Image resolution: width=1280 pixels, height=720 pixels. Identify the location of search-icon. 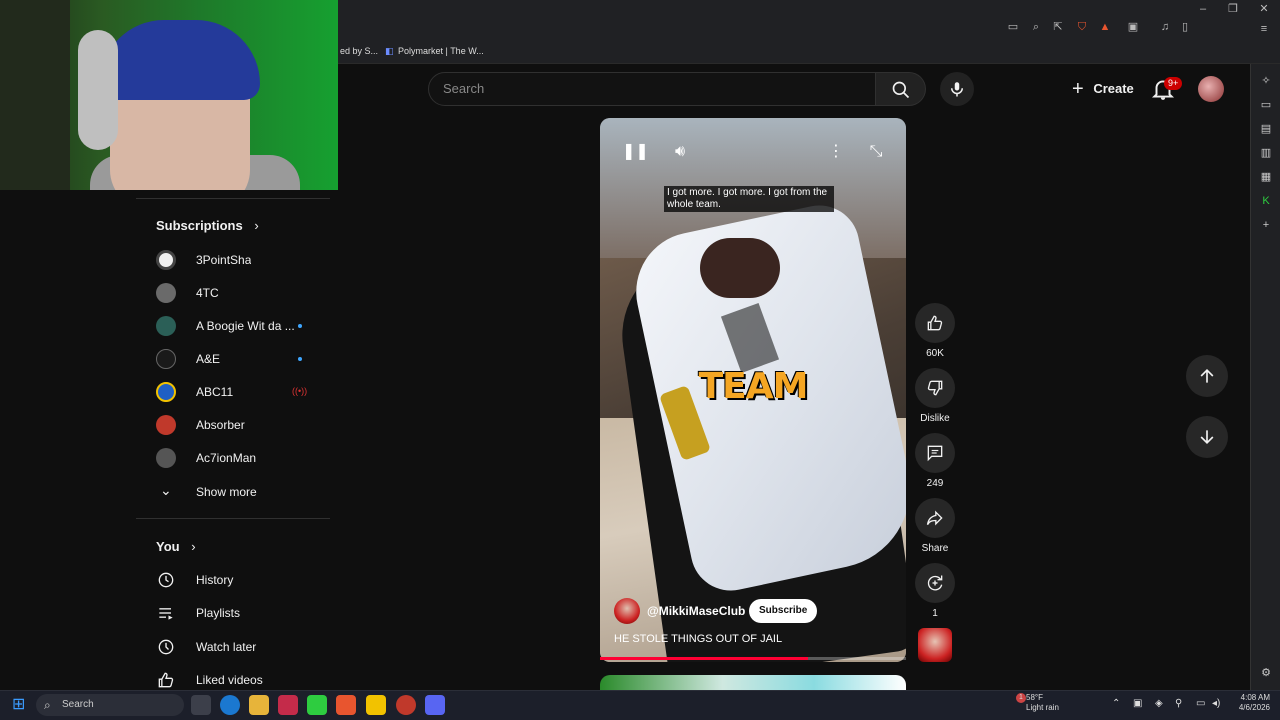
(901, 90).